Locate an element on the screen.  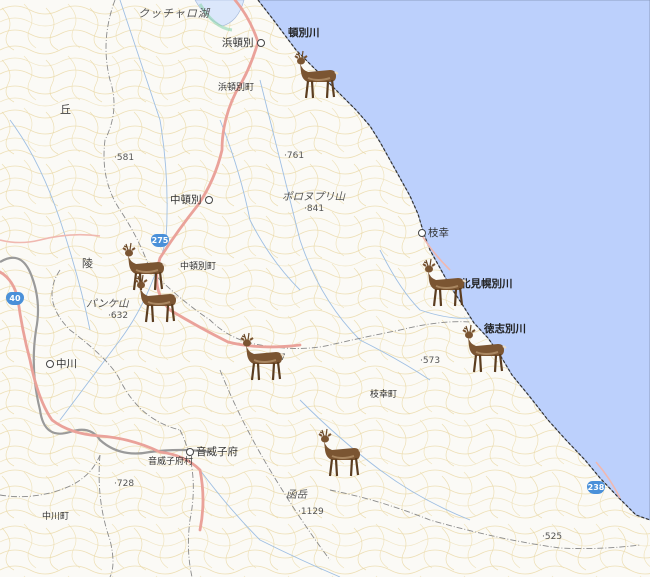
elevation-525-label: ·525 is located at coordinates (552, 537).